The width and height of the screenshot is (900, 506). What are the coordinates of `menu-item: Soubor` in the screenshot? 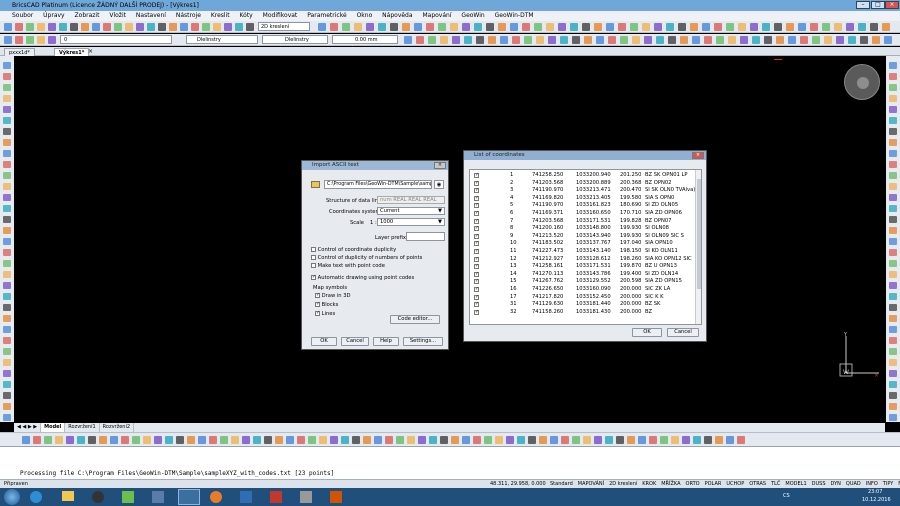 It's located at (22, 15).